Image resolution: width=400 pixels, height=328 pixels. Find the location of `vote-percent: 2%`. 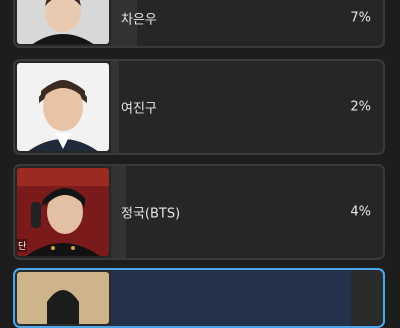

vote-percent: 2% is located at coordinates (360, 107).